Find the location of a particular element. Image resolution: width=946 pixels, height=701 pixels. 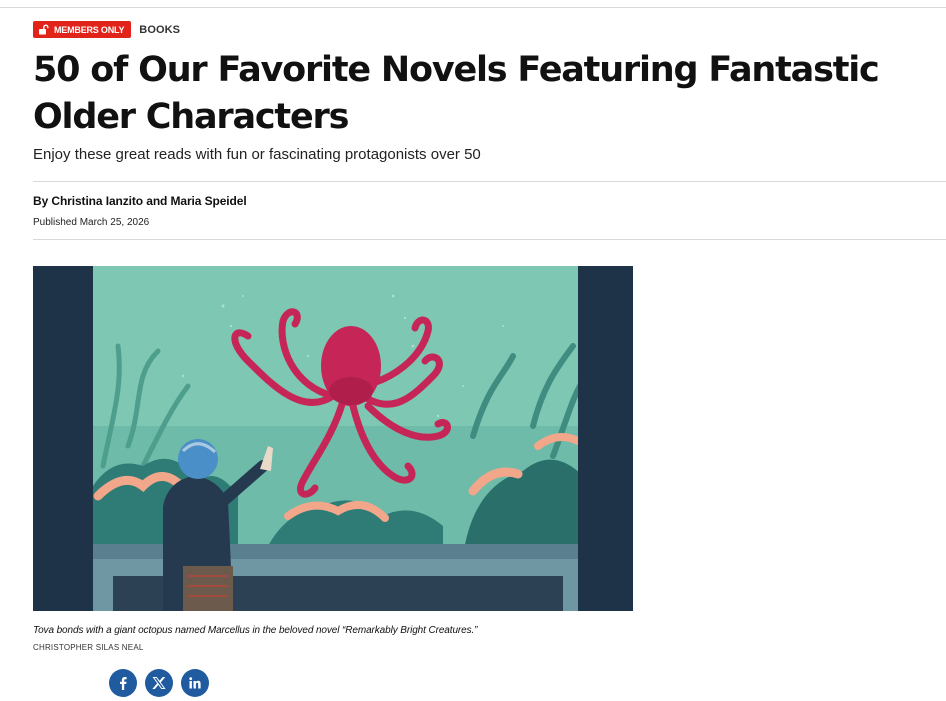

article-tags: MEMBERS ONLY BOOKS is located at coordinates (106, 29).